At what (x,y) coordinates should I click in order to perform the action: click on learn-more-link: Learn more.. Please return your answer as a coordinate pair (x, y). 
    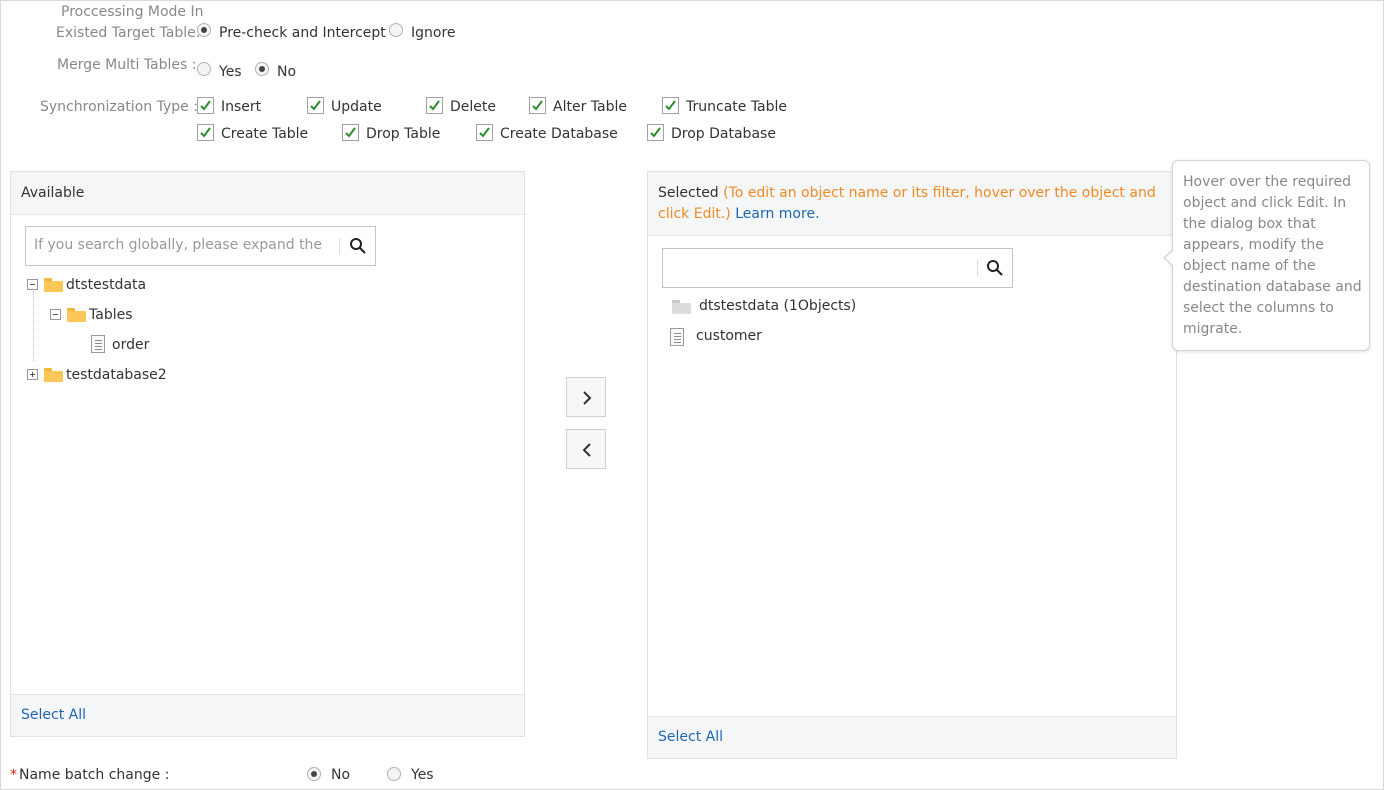
    Looking at the image, I should click on (777, 214).